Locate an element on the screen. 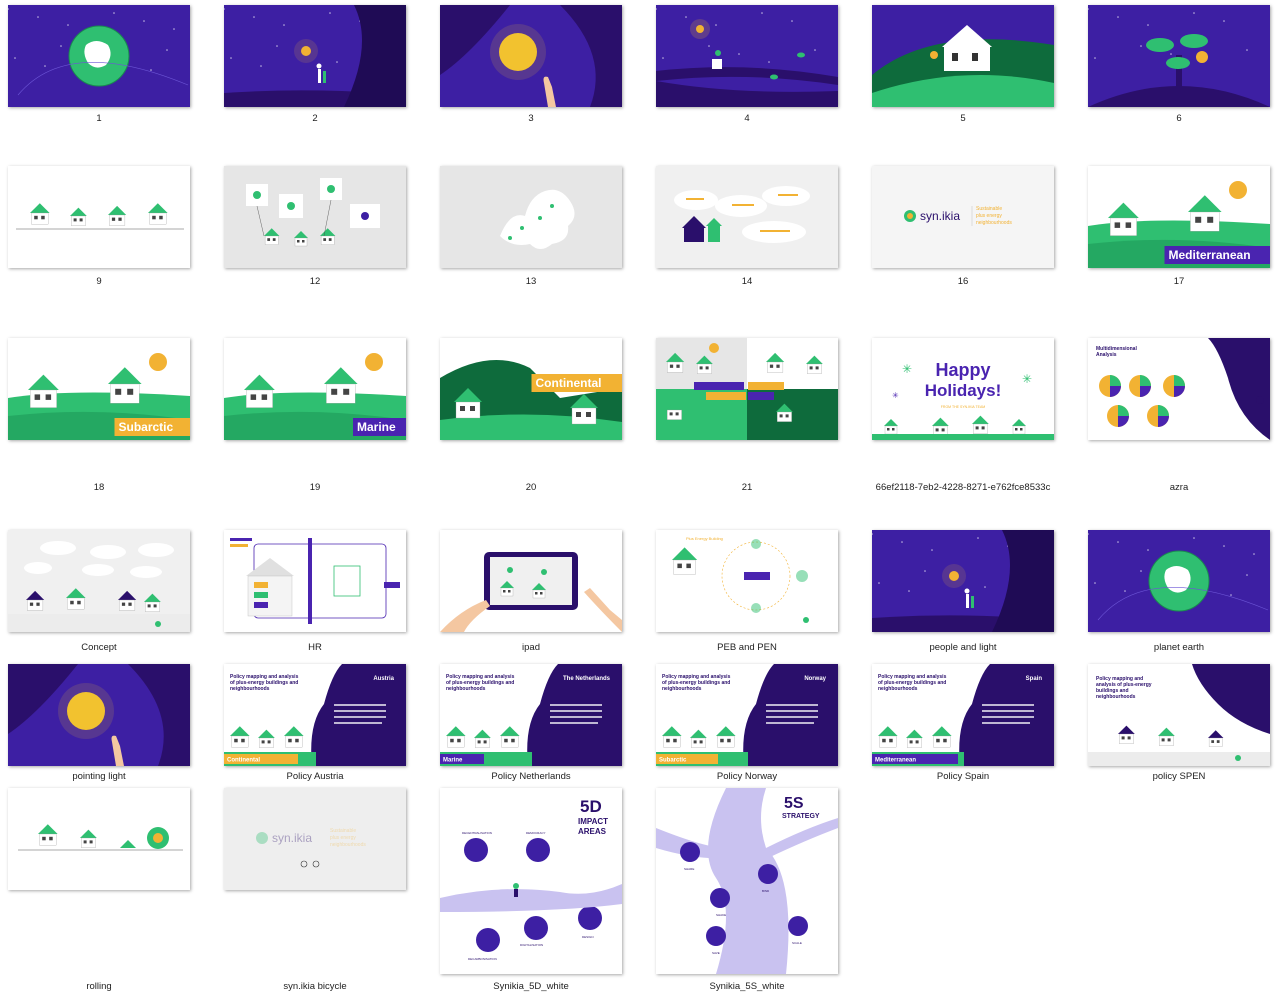 This screenshot has width=1286, height=994. file-name-label: 16 is located at coordinates (963, 281).